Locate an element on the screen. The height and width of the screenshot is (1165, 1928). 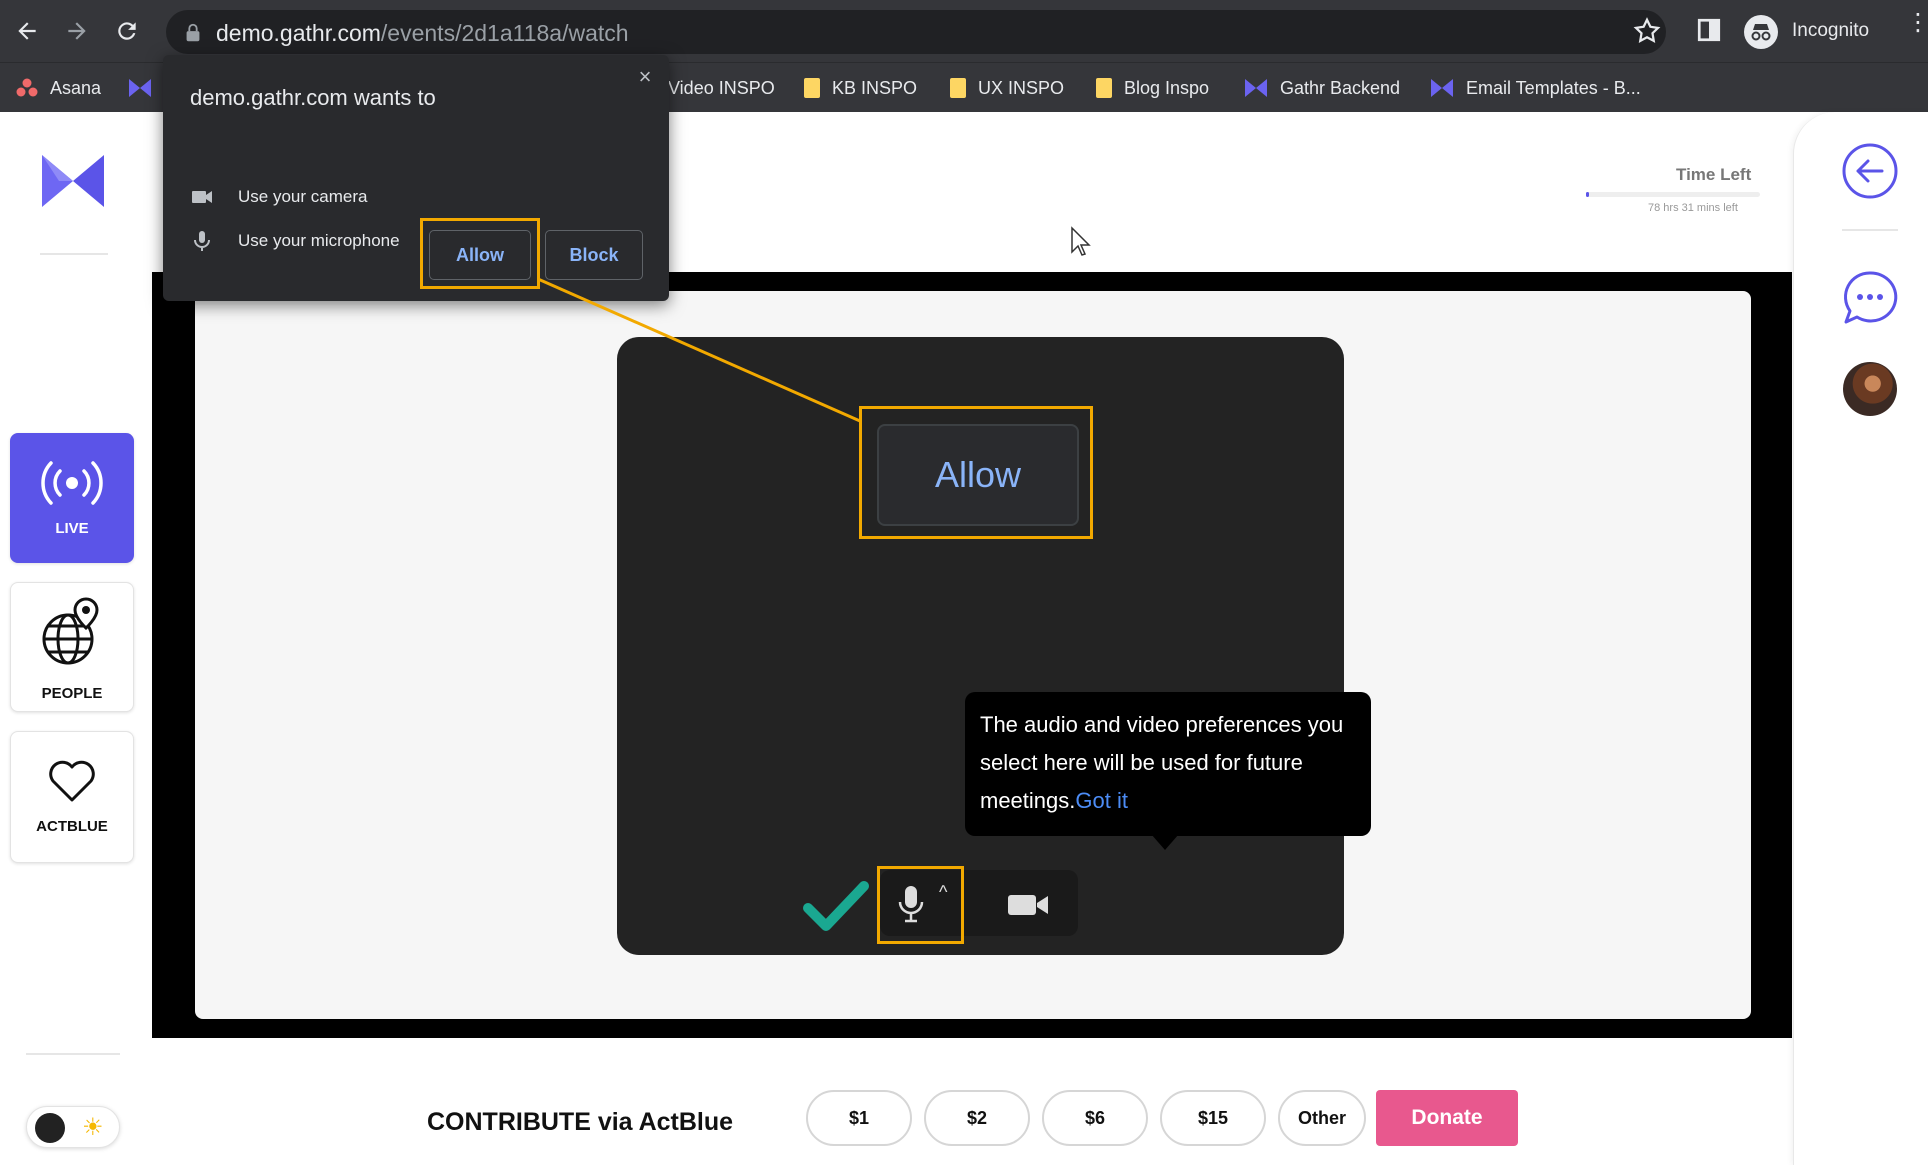
bookmark-kb-inspo: KB INSPO is located at coordinates (860, 88).